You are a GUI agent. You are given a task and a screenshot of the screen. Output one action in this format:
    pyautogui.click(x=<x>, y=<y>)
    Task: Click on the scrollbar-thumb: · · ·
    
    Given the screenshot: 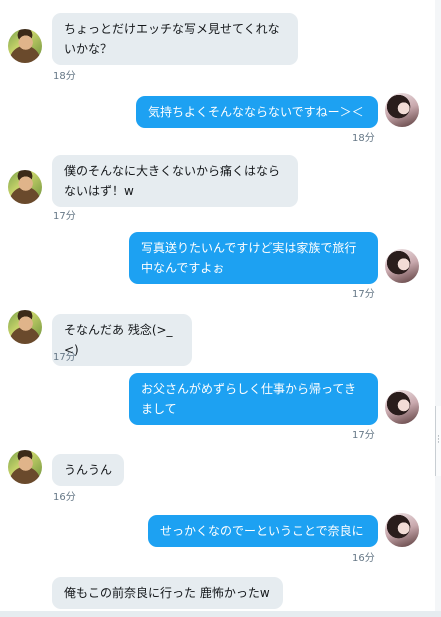 What is the action you would take?
    pyautogui.click(x=438, y=441)
    